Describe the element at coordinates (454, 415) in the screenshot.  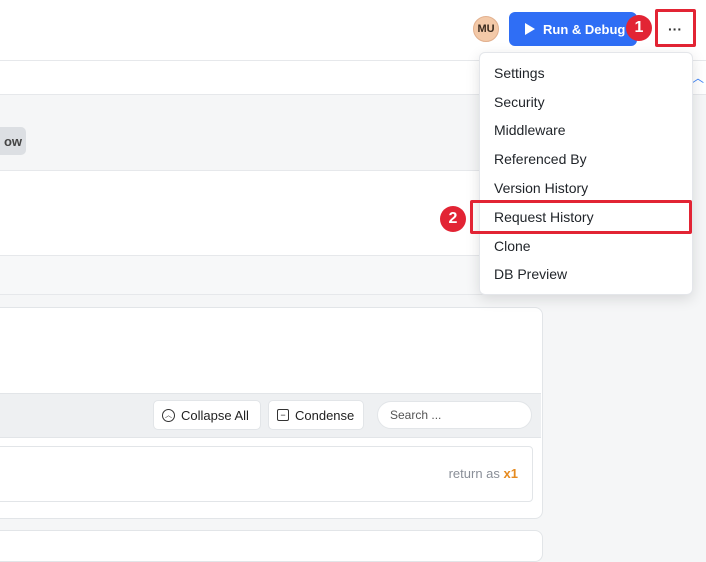
I see `search-input` at that location.